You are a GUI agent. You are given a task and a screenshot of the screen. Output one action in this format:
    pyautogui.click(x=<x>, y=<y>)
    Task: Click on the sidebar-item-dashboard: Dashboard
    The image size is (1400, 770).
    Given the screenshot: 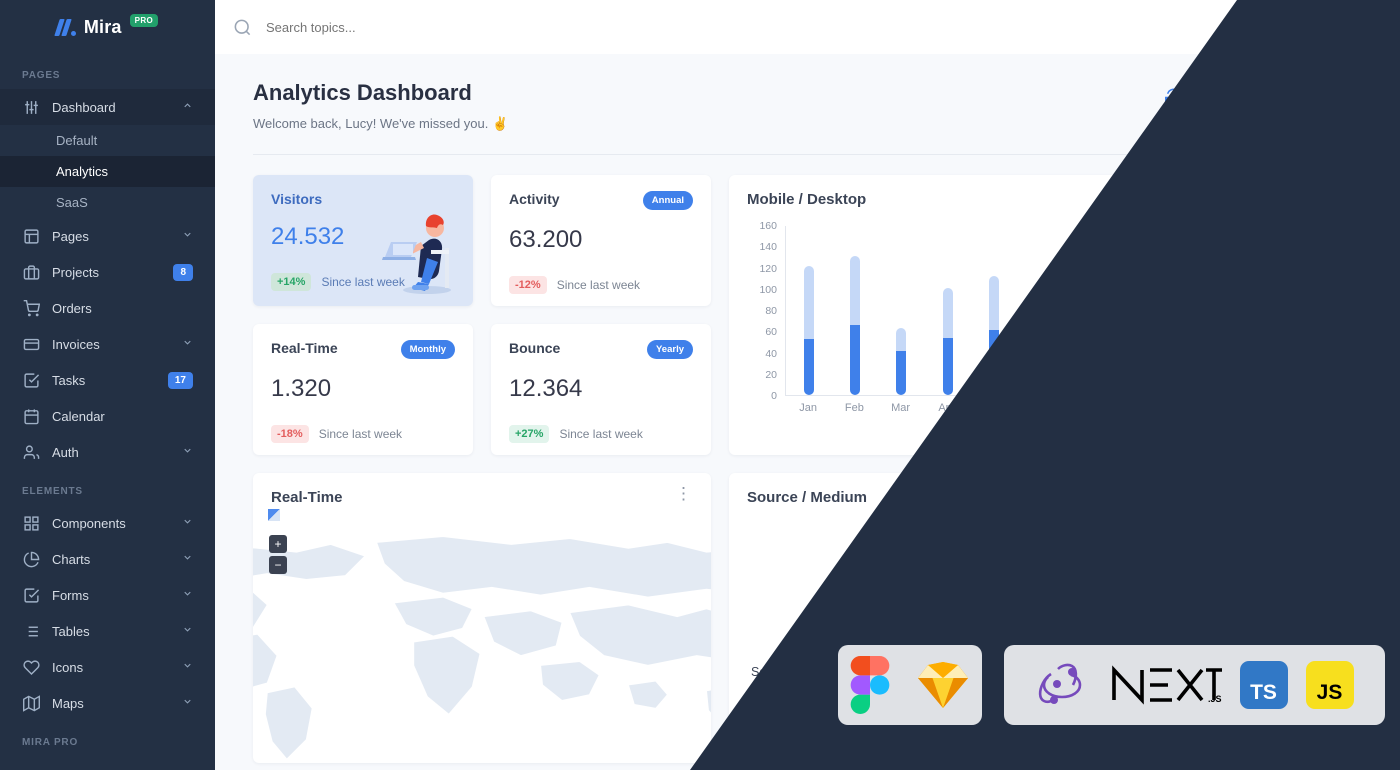 What is the action you would take?
    pyautogui.click(x=107, y=107)
    